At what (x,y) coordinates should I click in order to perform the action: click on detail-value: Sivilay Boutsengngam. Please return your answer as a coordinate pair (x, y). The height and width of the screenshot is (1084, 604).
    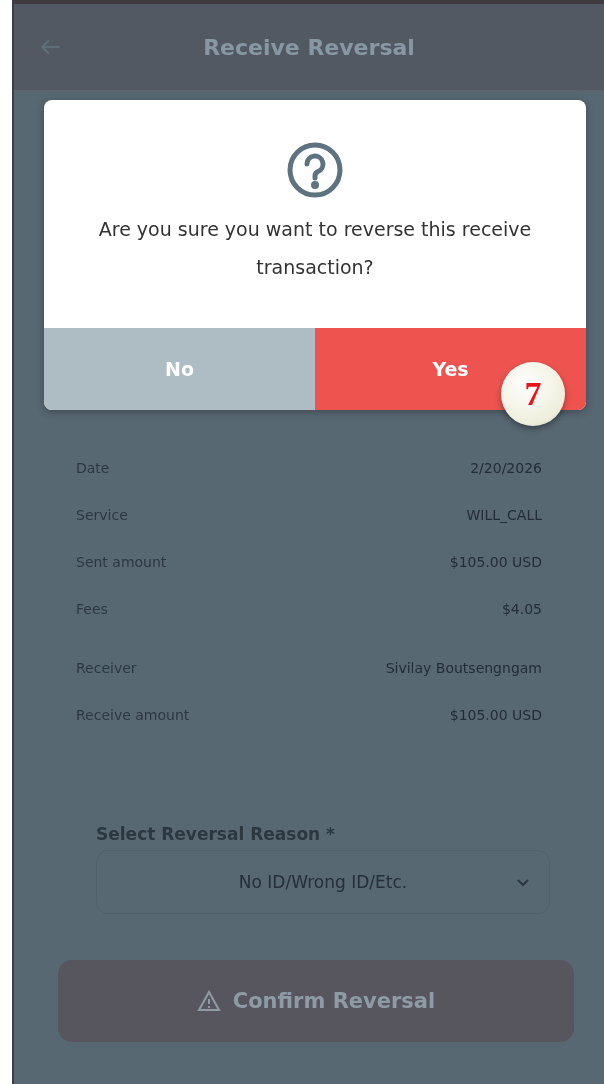
    Looking at the image, I should click on (463, 667).